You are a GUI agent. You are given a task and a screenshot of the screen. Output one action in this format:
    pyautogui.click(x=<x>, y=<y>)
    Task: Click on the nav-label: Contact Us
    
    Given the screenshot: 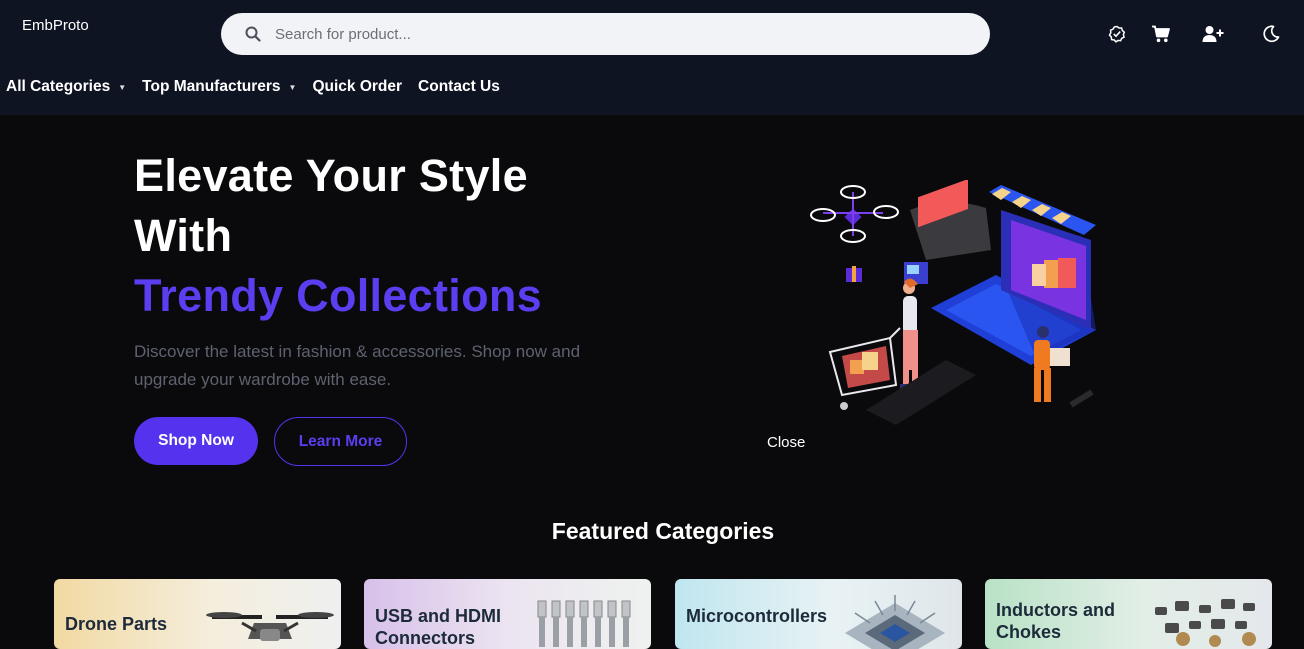 What is the action you would take?
    pyautogui.click(x=459, y=86)
    